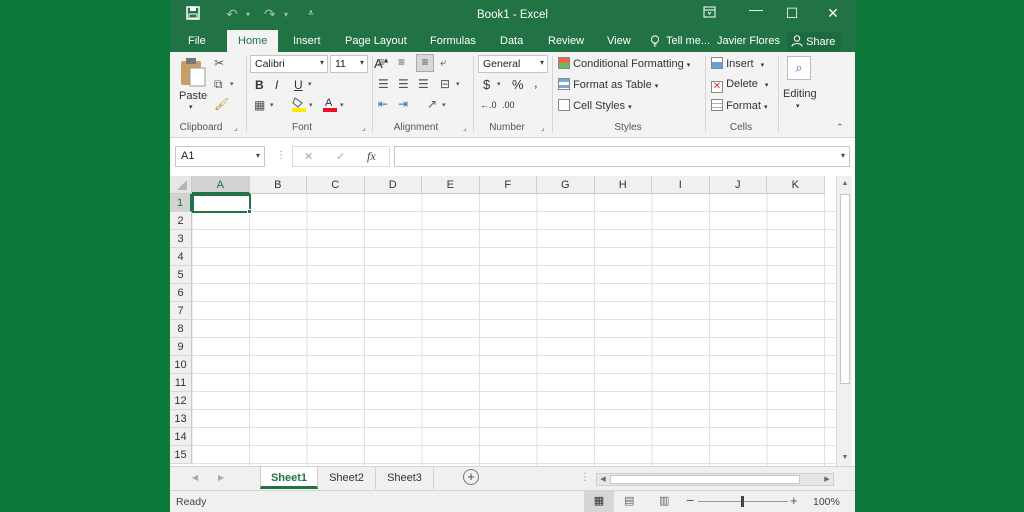  What do you see at coordinates (298, 85) in the screenshot?
I see `underline-button: U` at bounding box center [298, 85].